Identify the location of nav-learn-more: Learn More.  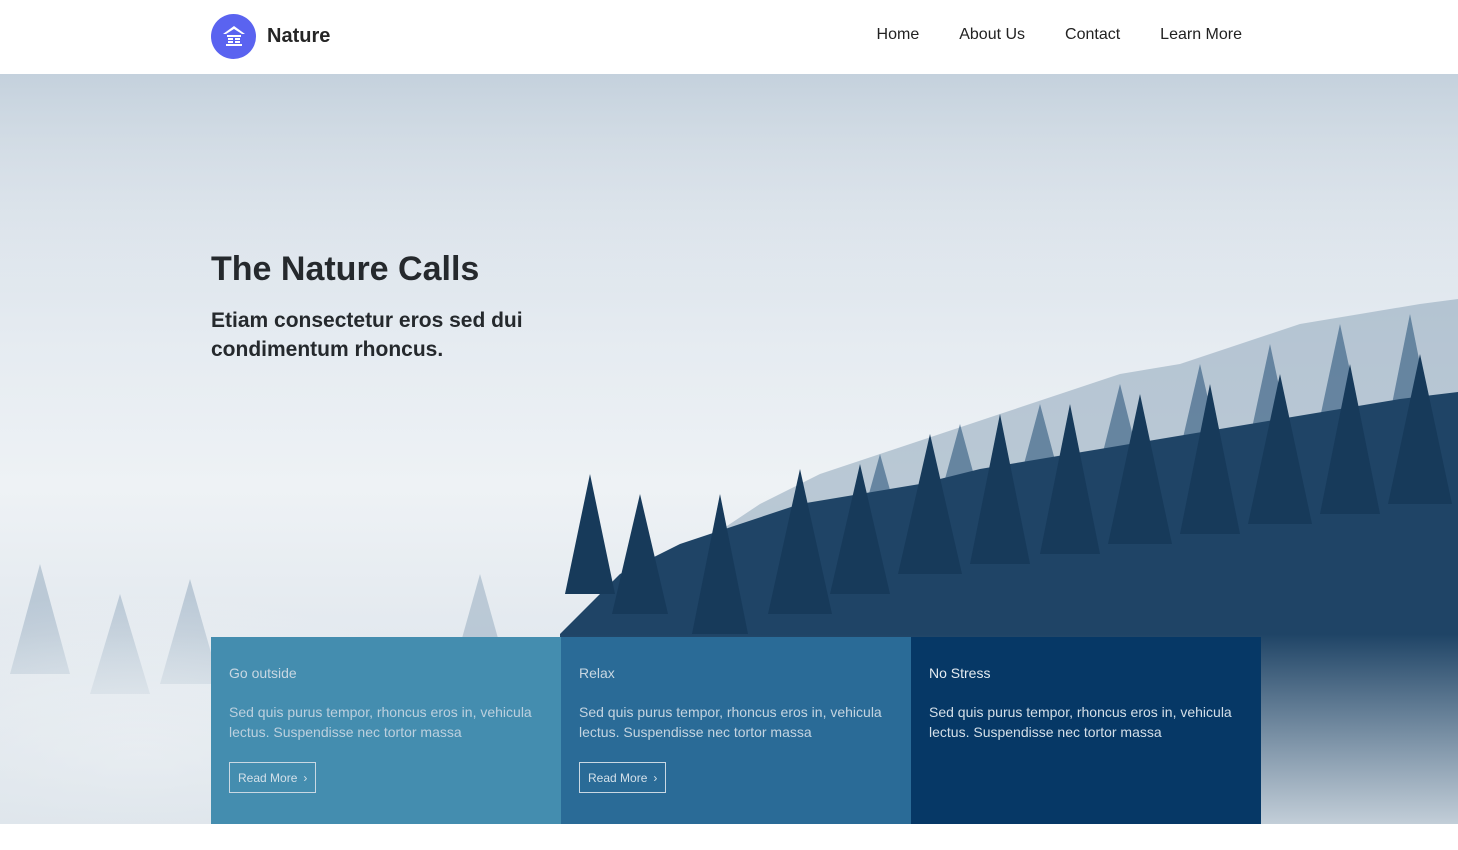
(1201, 35).